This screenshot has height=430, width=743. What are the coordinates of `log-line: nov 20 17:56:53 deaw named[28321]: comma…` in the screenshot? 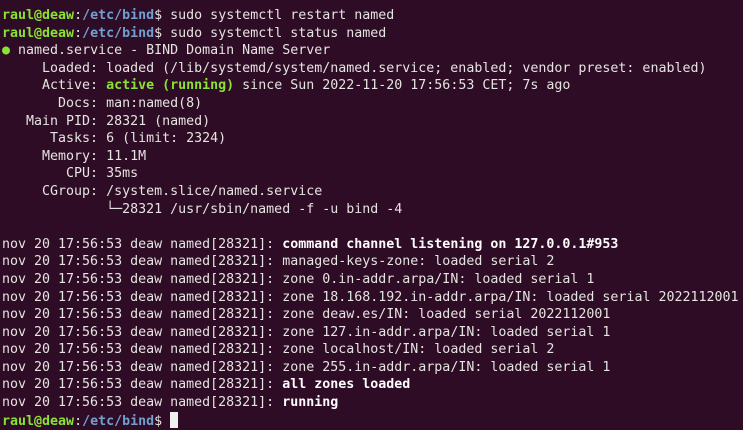 It's located at (372, 245).